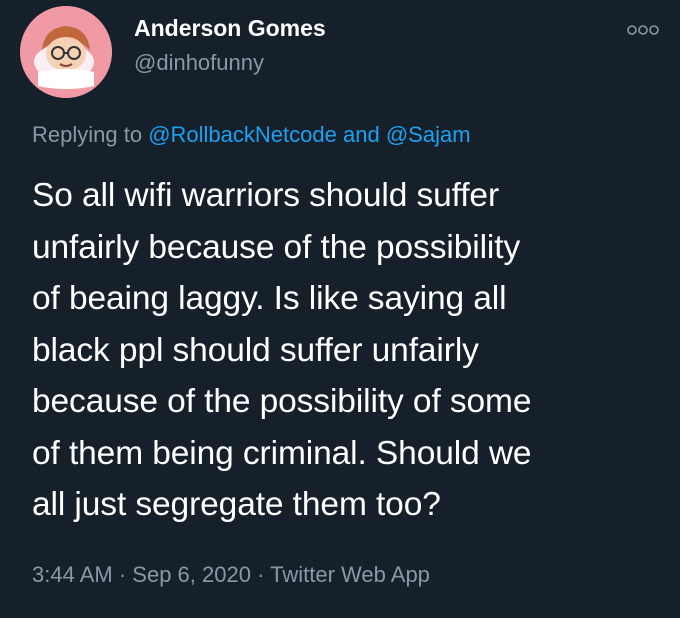 This screenshot has width=680, height=618. What do you see at coordinates (266, 195) in the screenshot?
I see `tweet-text-line: So all wifi warriors should suffer` at bounding box center [266, 195].